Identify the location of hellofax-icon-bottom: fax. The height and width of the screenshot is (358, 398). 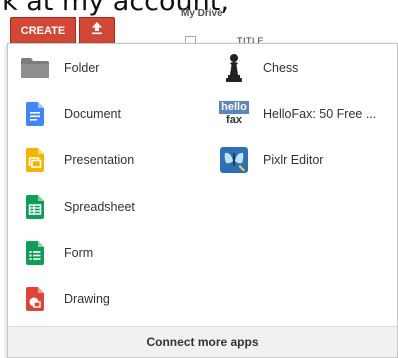
(234, 120).